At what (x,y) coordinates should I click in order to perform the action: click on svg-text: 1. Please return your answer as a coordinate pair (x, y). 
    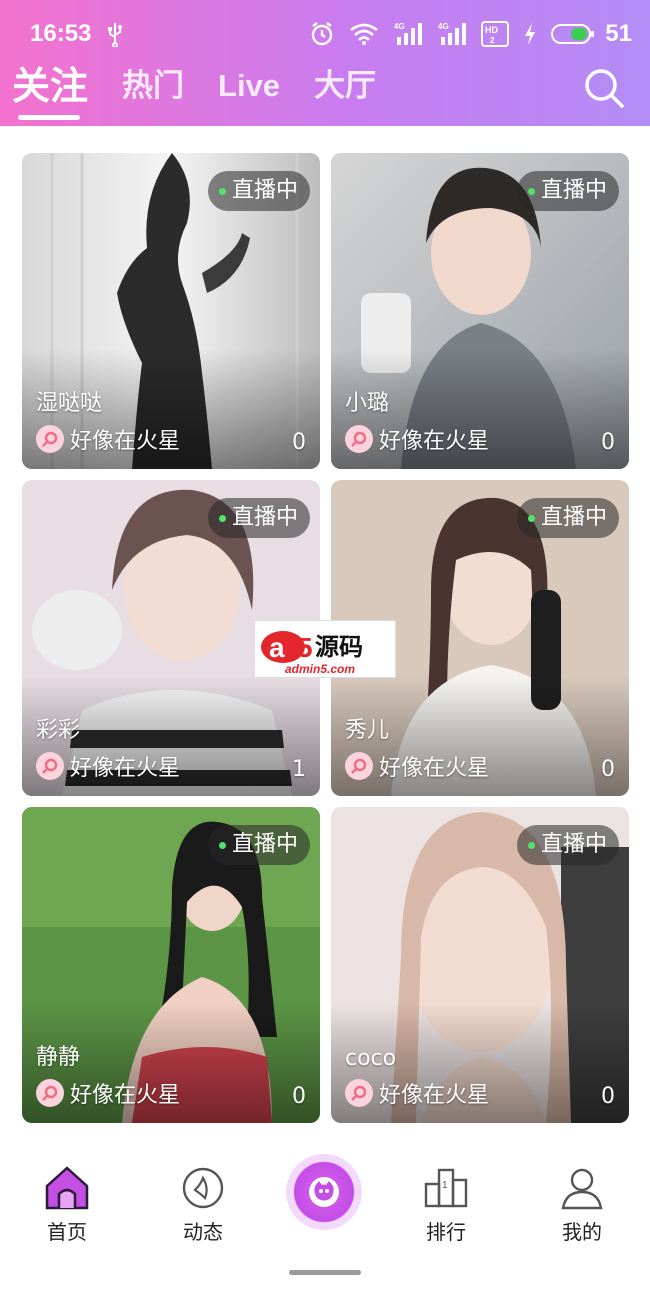
    Looking at the image, I should click on (445, 1185).